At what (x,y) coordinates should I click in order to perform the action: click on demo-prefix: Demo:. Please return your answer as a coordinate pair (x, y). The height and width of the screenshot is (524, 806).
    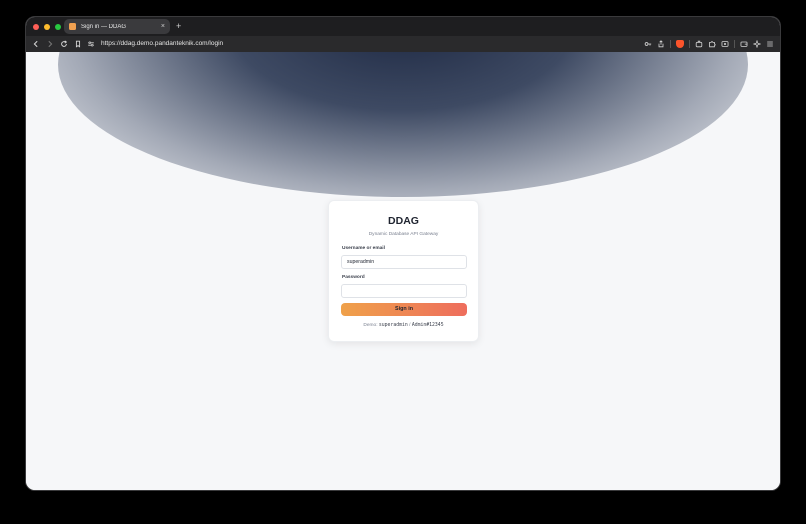
    Looking at the image, I should click on (370, 325).